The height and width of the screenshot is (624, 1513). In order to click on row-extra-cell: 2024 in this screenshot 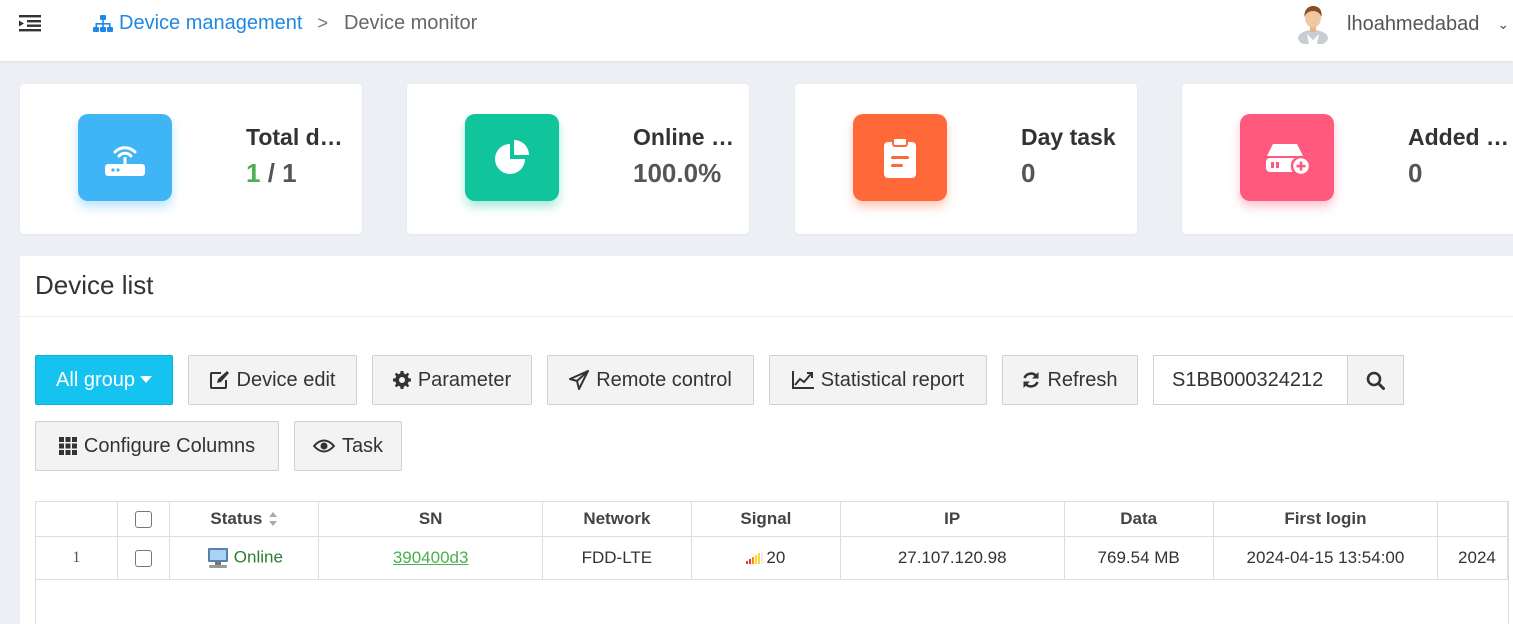, I will do `click(1472, 558)`.